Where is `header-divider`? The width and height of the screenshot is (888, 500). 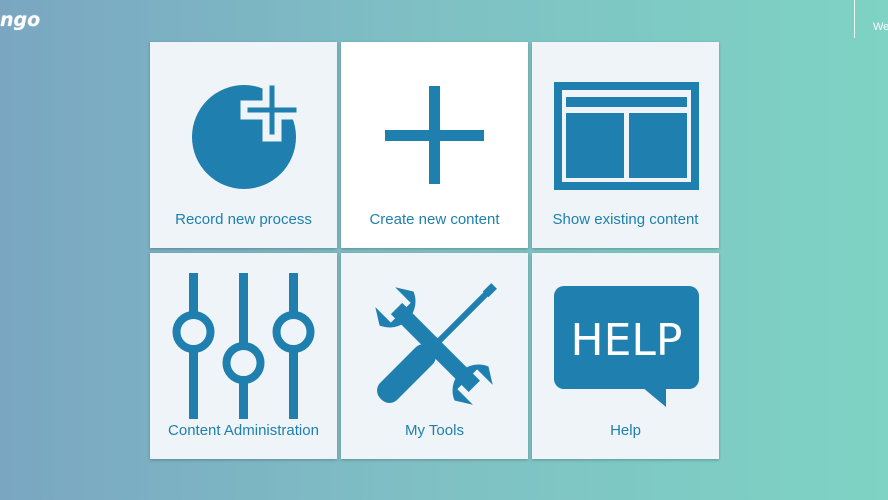 header-divider is located at coordinates (854, 19).